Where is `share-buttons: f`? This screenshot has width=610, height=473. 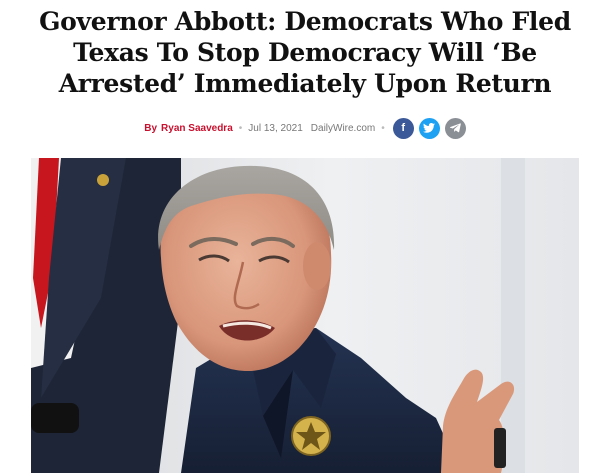
share-buttons: f is located at coordinates (429, 128).